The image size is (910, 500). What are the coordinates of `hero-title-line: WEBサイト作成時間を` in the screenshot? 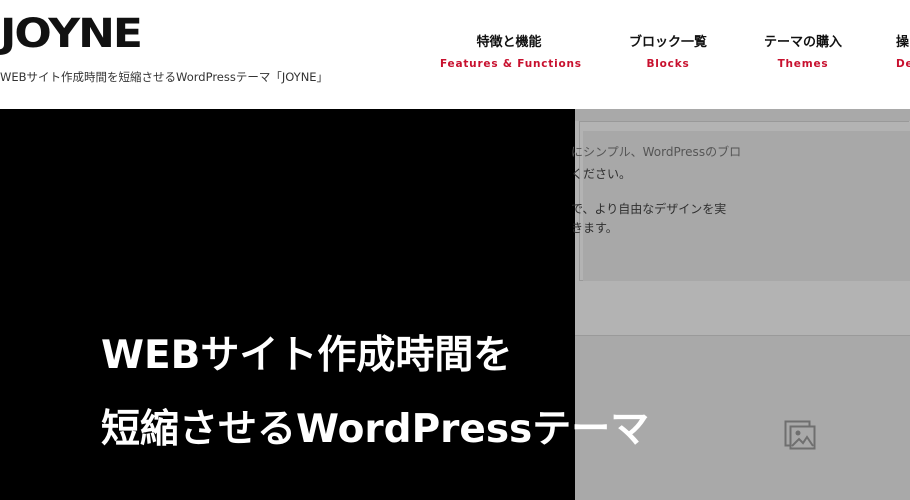 It's located at (307, 355).